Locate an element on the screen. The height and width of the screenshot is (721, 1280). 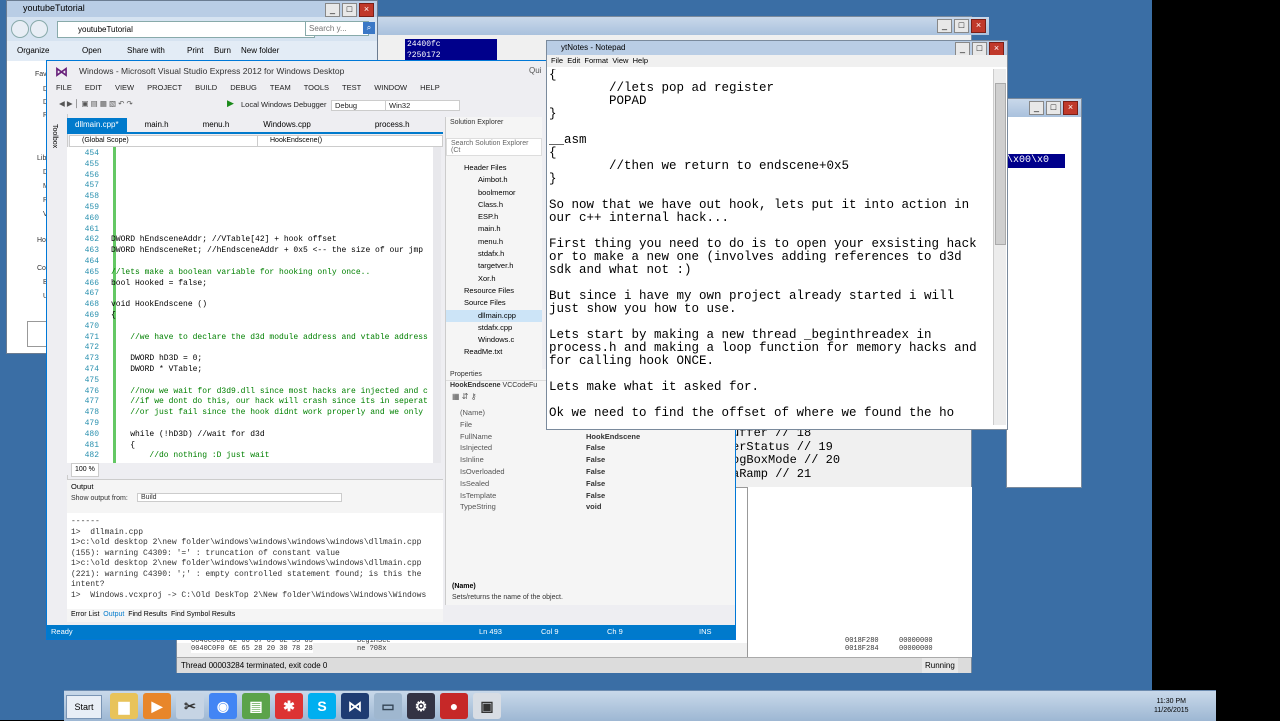
open-button: Open is located at coordinates (92, 51).